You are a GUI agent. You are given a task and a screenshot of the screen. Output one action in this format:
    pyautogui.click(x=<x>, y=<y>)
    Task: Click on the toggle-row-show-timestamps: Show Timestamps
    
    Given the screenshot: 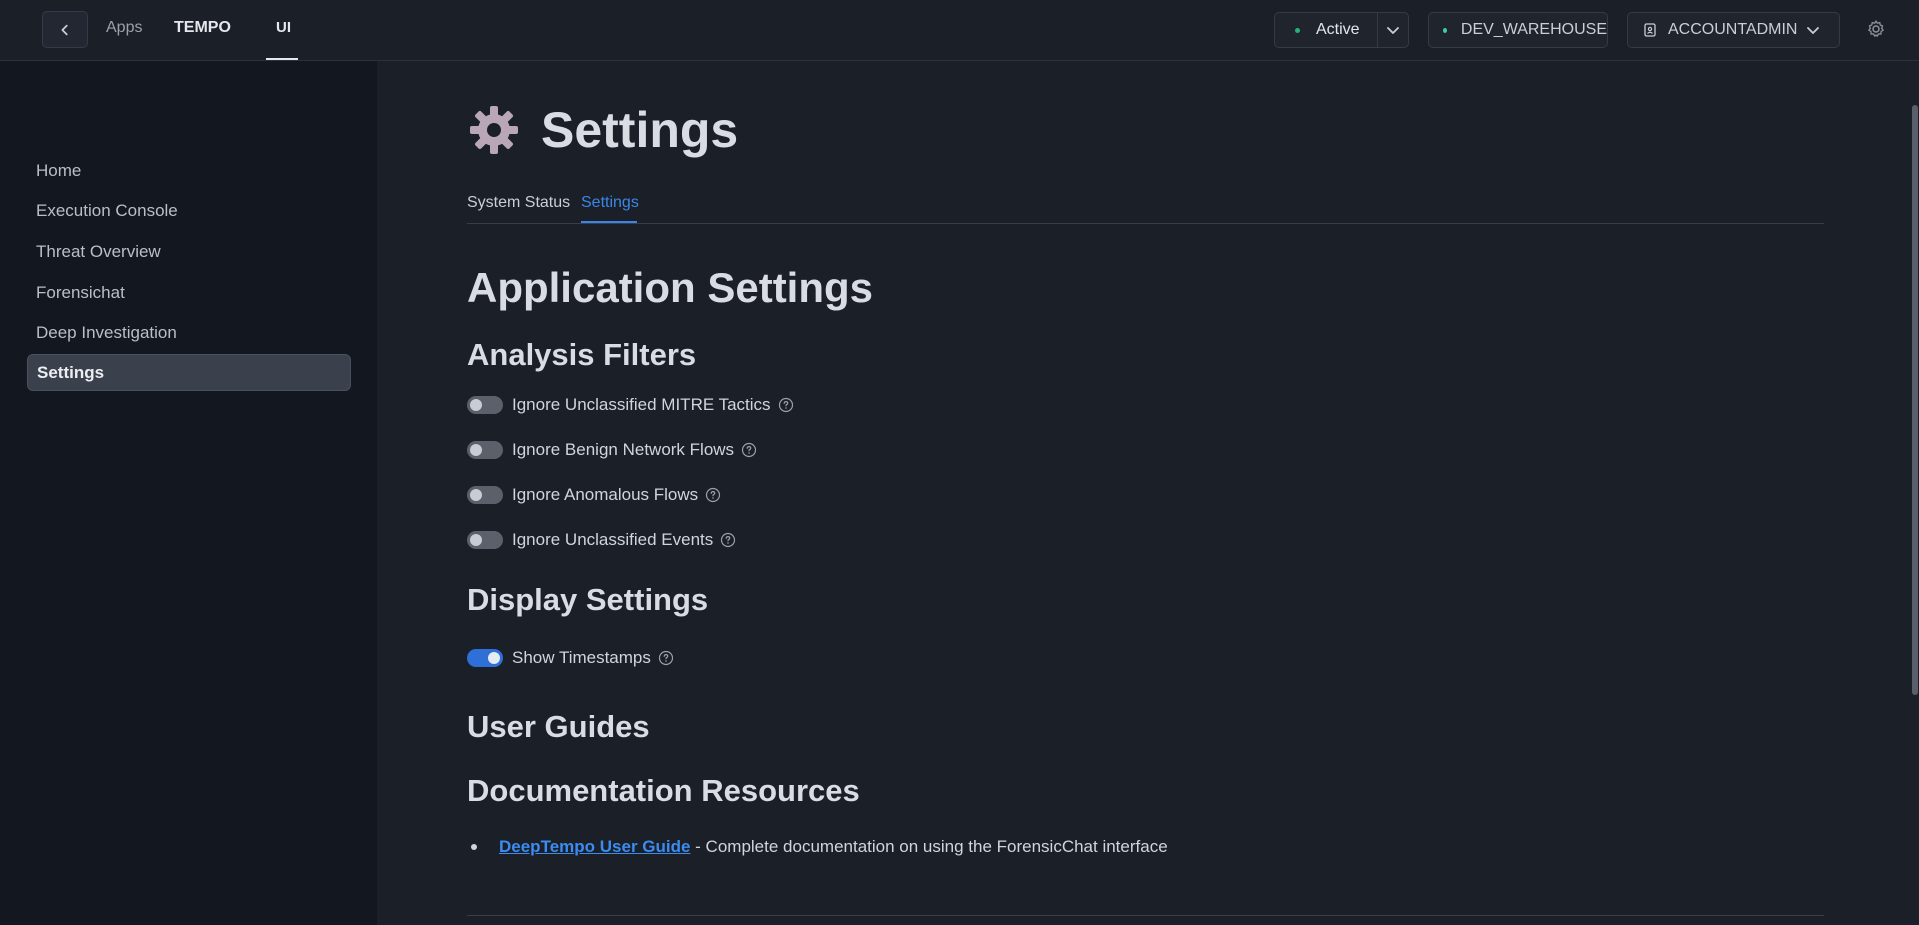 What is the action you would take?
    pyautogui.click(x=570, y=658)
    